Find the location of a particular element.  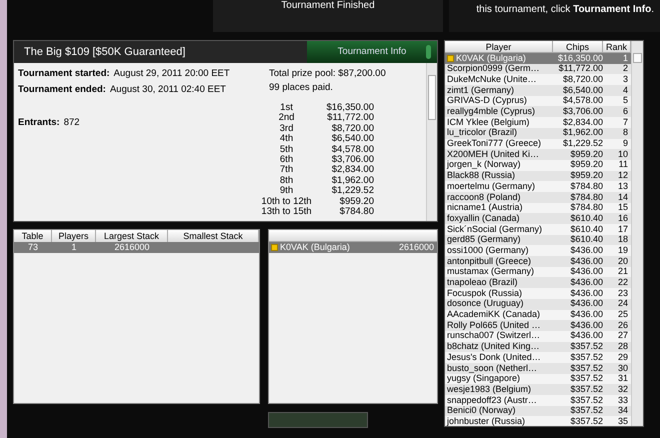

place-label: 10th to 12th is located at coordinates (286, 201).